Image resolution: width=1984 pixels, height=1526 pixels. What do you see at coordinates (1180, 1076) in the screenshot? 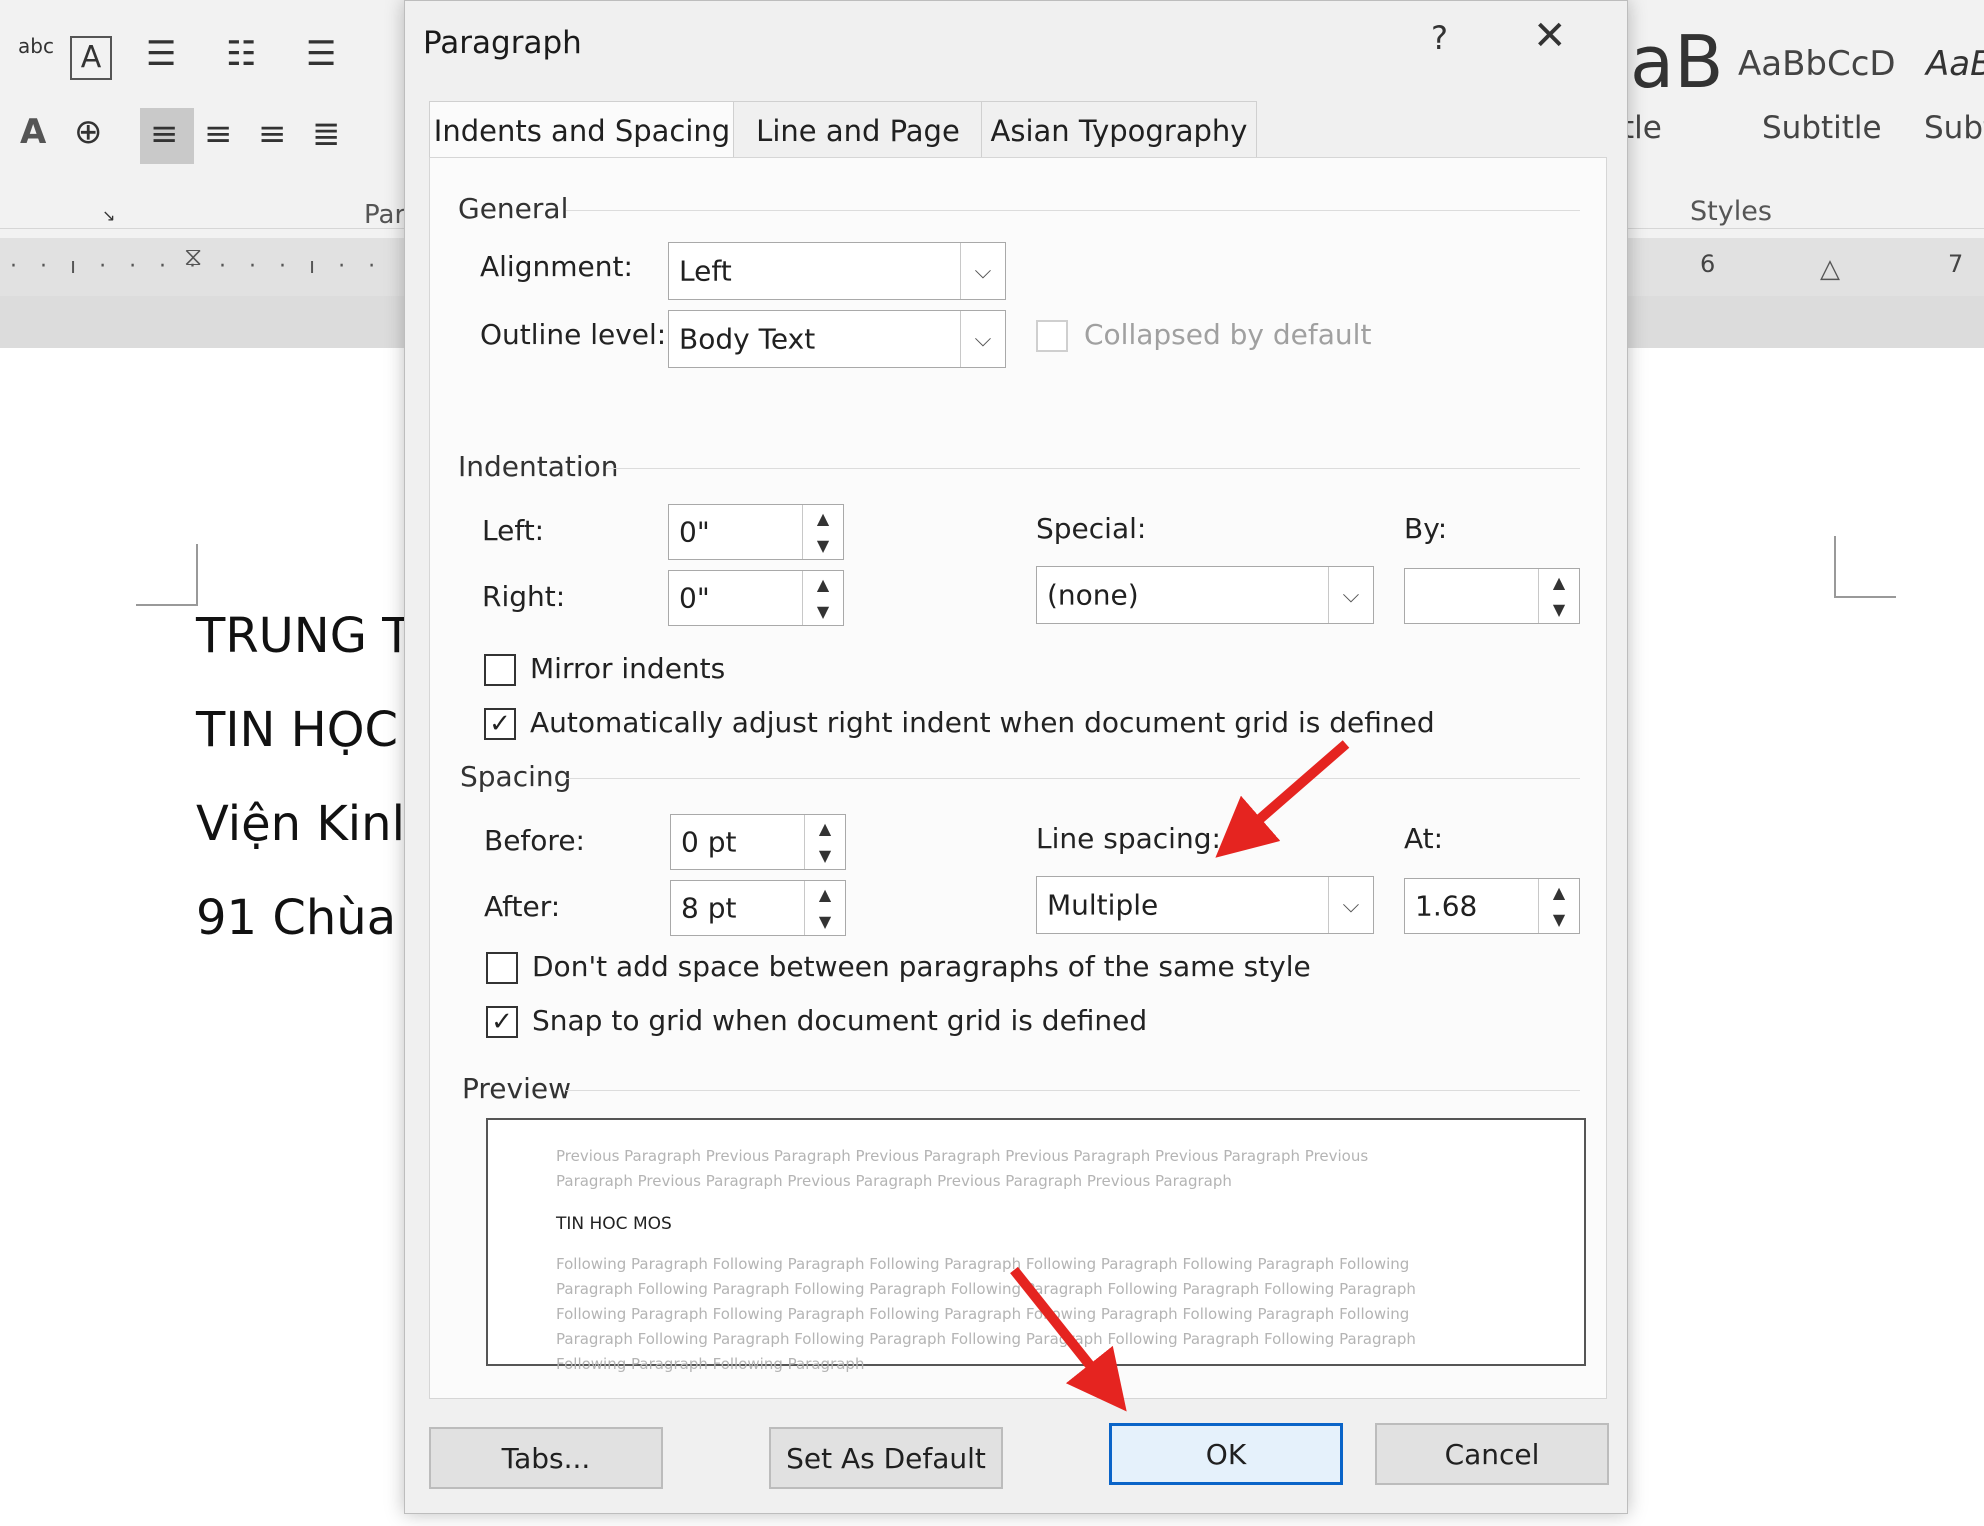
I see `annotation-arrows` at bounding box center [1180, 1076].